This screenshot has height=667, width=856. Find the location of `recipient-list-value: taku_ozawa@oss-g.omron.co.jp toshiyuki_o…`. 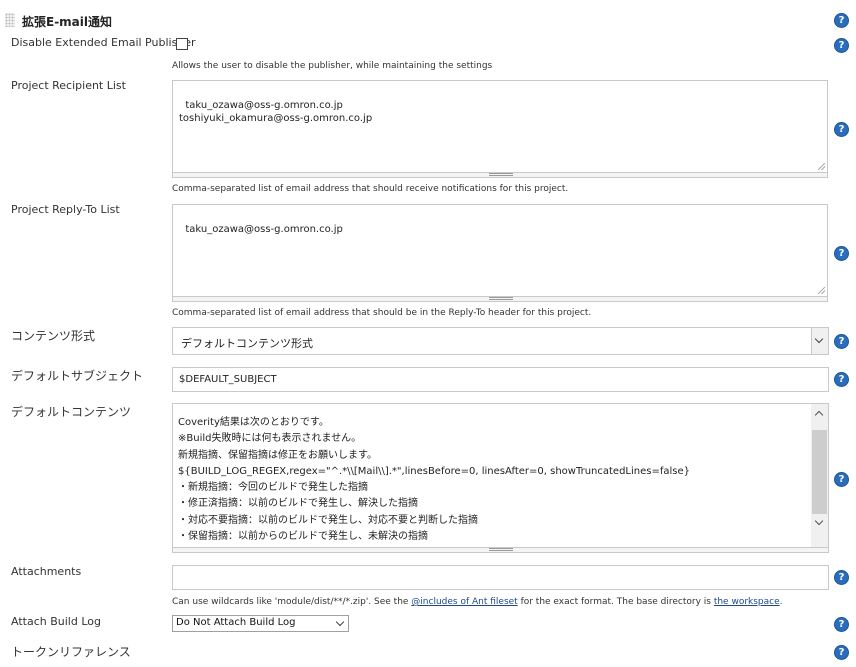

recipient-list-value: taku_ozawa@oss-g.omron.co.jp toshiyuki_o… is located at coordinates (276, 112).